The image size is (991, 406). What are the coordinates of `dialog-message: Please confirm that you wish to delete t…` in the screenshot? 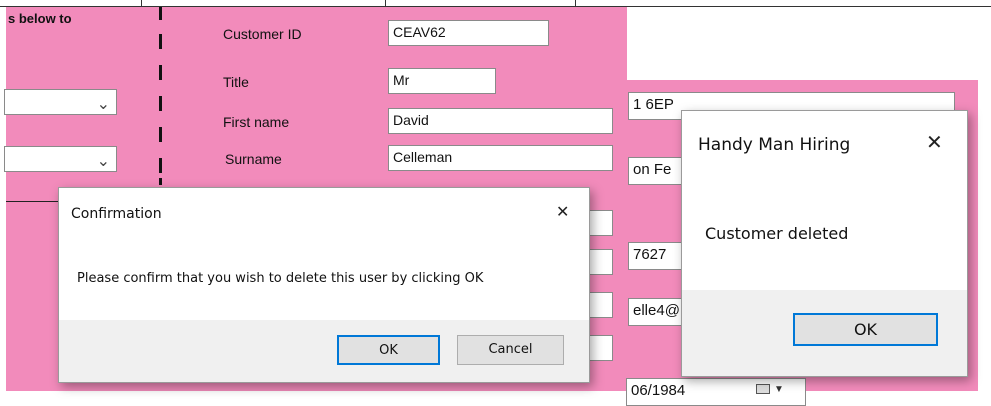 It's located at (280, 278).